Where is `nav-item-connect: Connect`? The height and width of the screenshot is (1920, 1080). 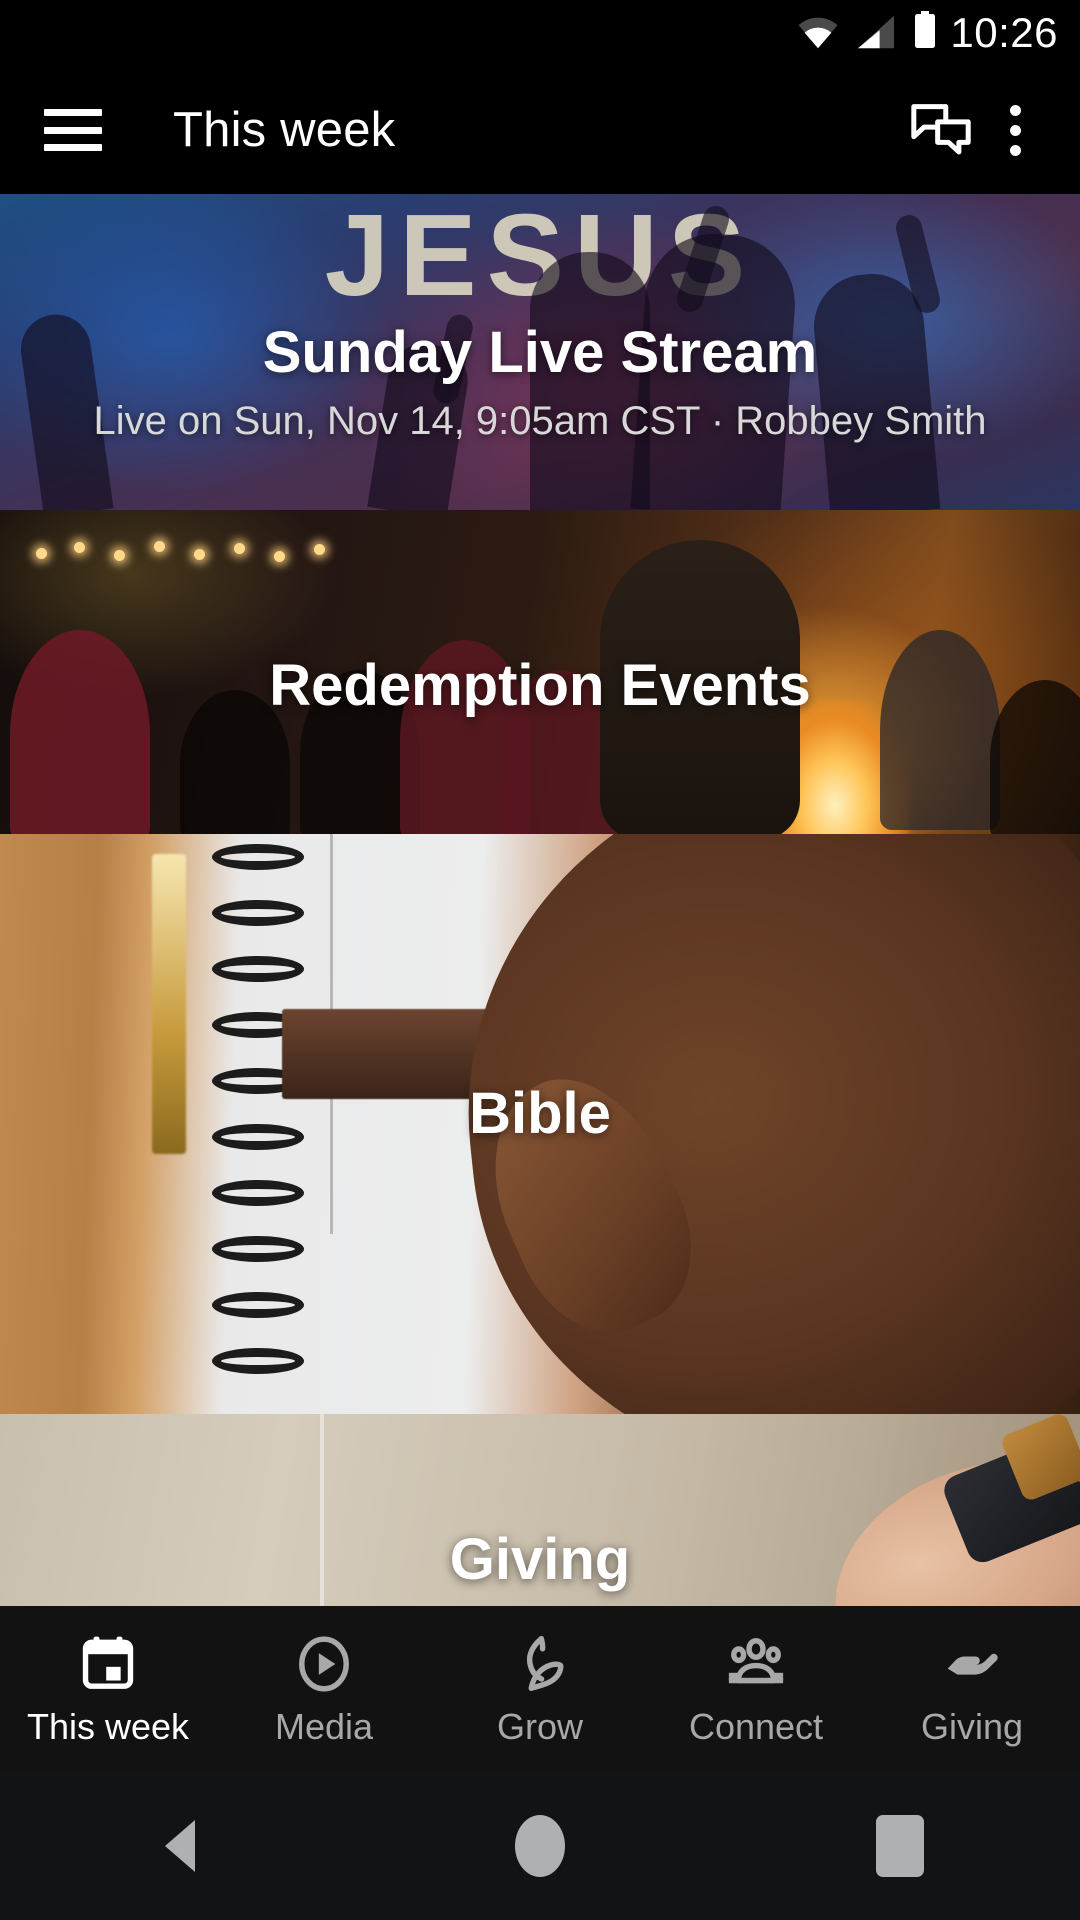 nav-item-connect: Connect is located at coordinates (756, 1689).